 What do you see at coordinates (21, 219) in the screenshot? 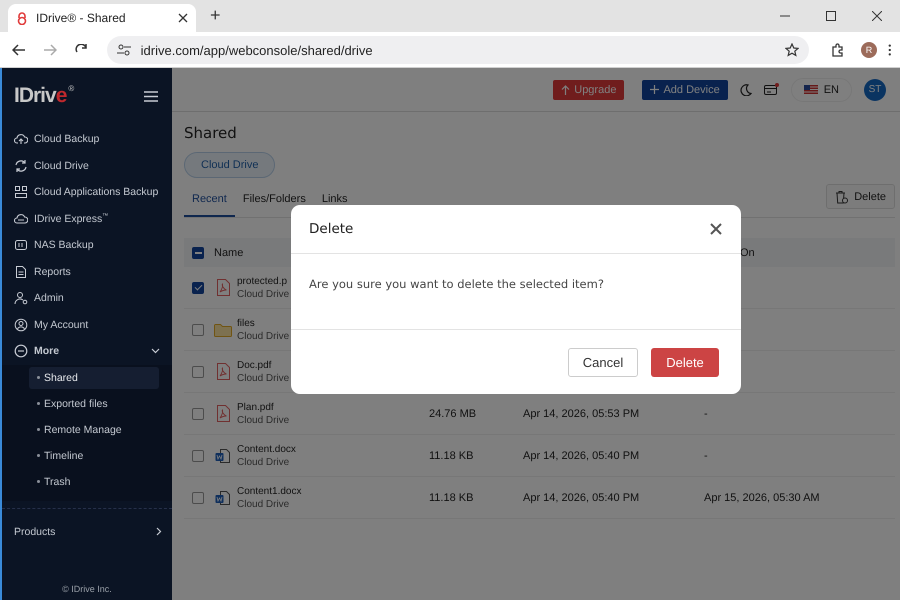
I see `cloud-icon` at bounding box center [21, 219].